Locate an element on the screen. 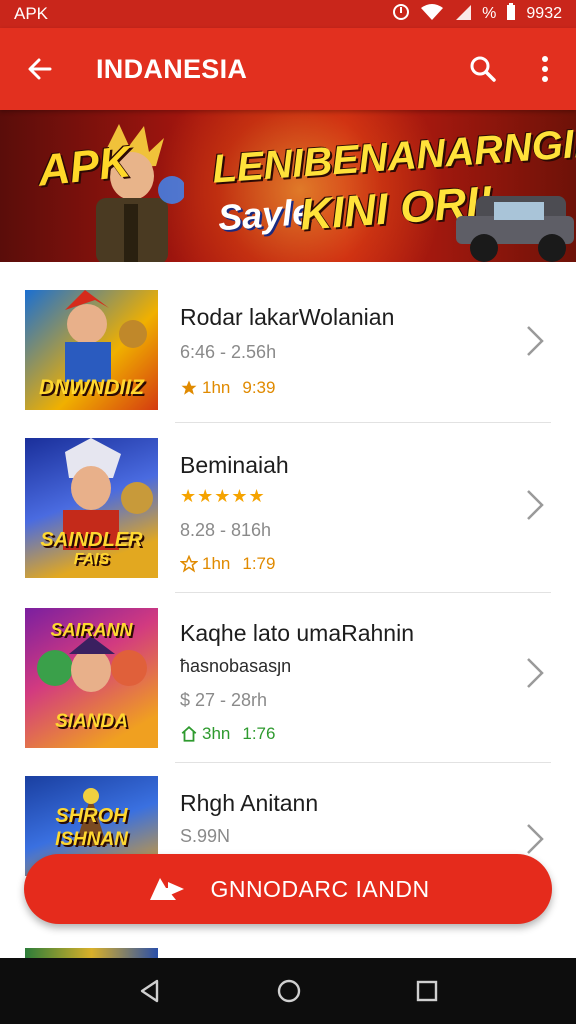  item-rating: 3hn 1:76 is located at coordinates (227, 734).